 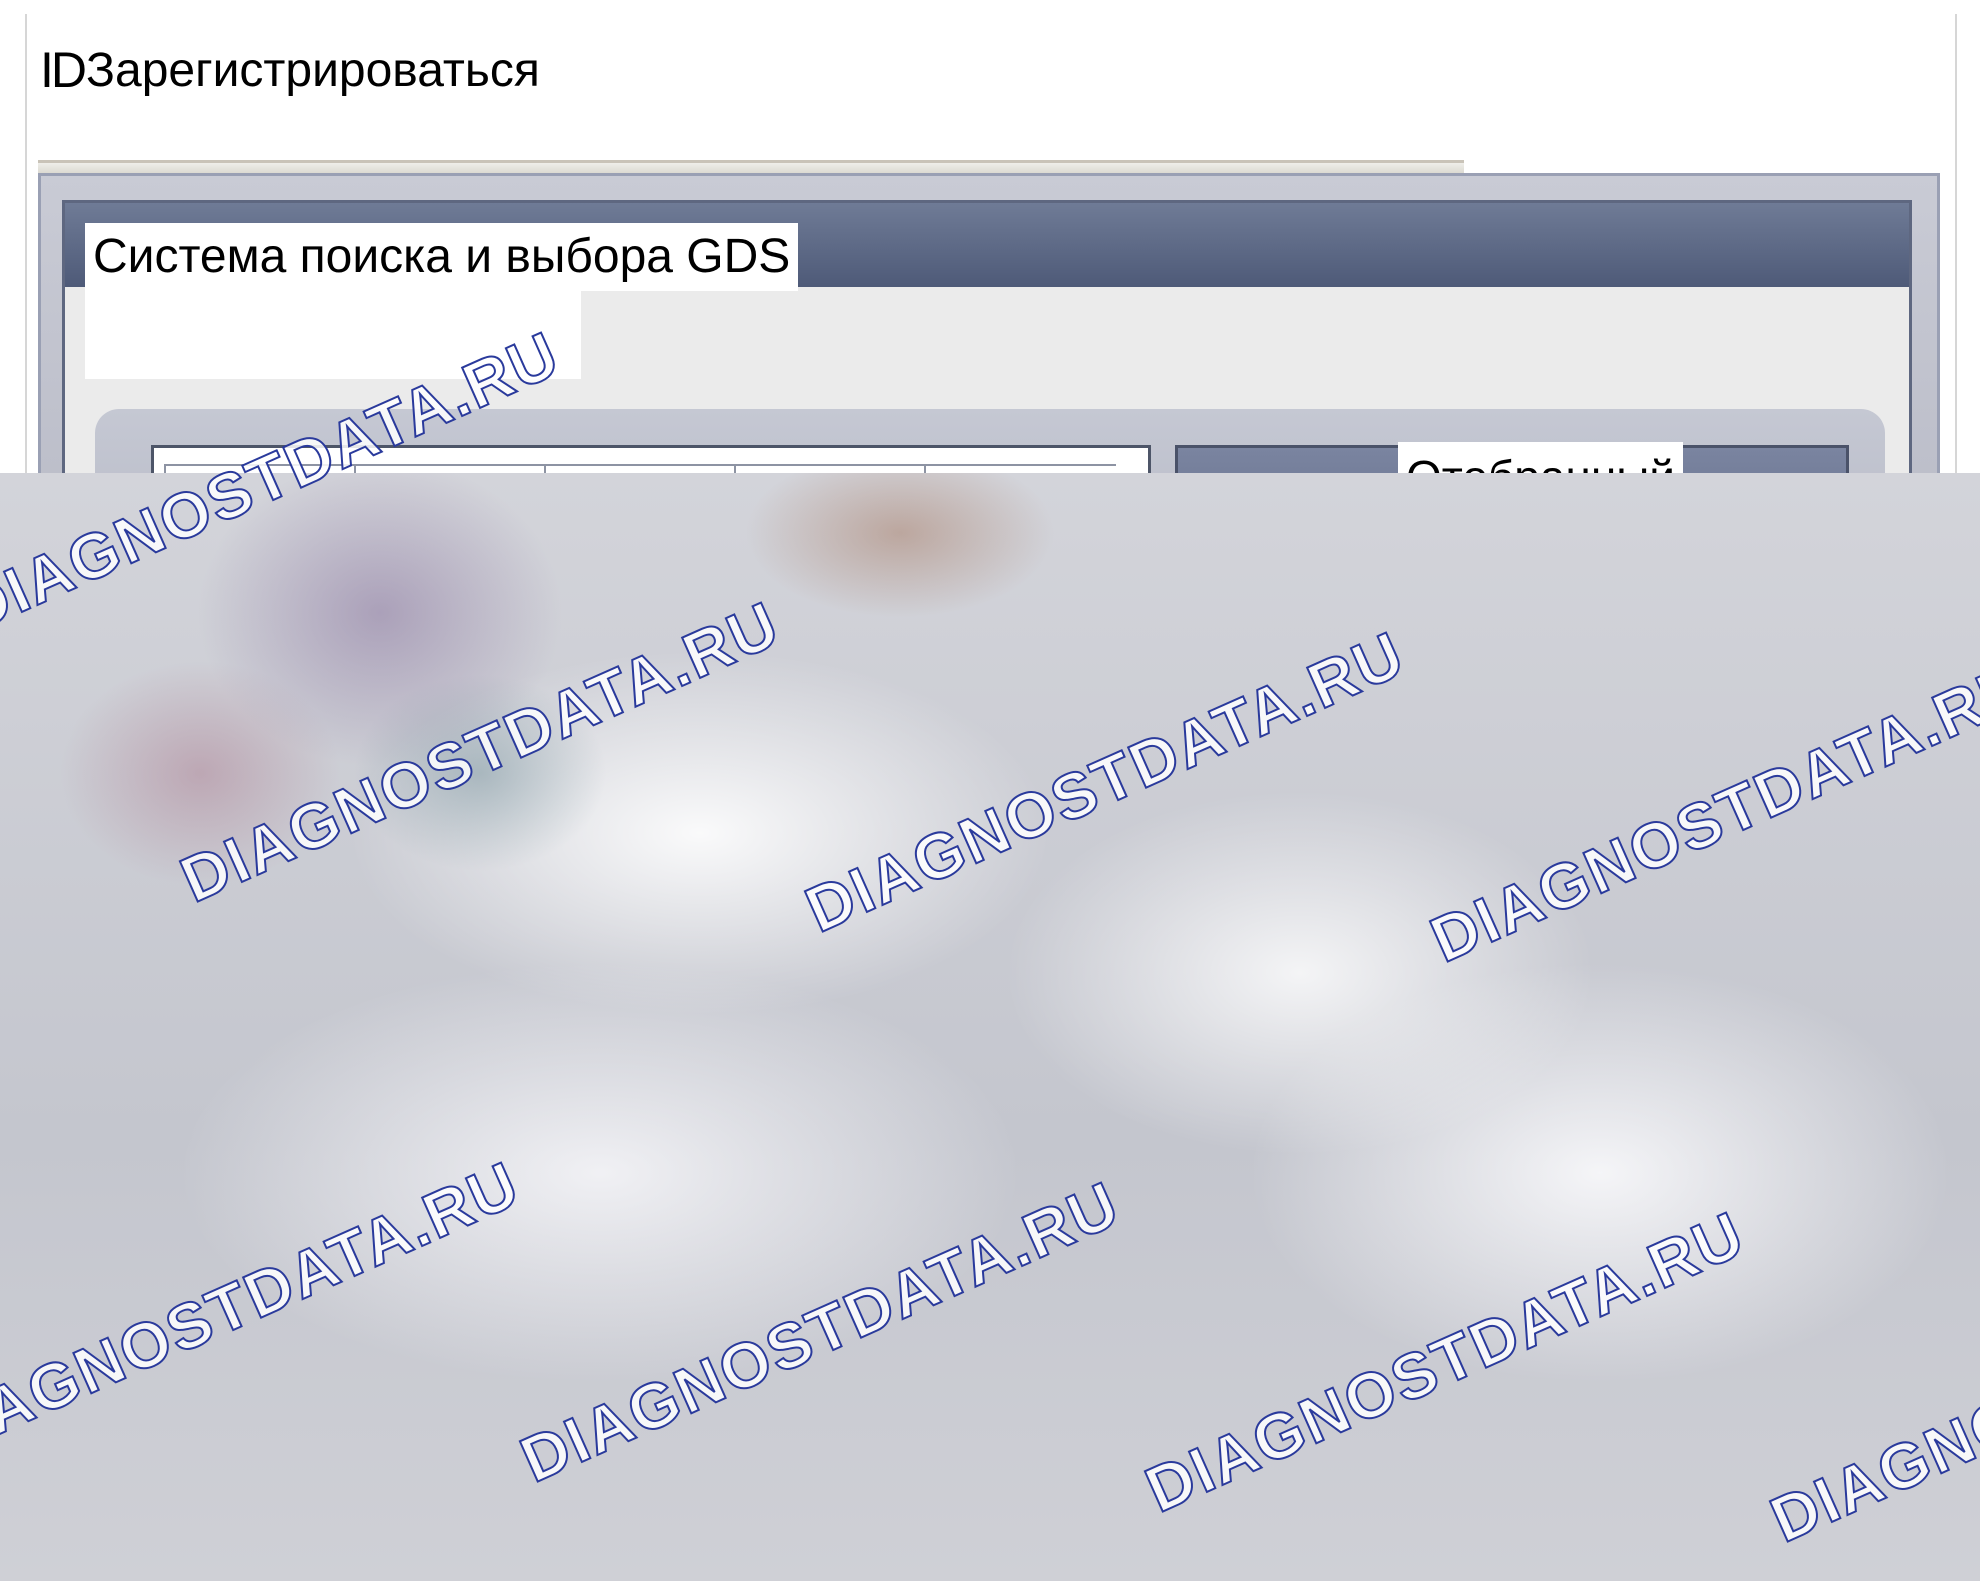 I want to click on window-titlebar: Система поиска и выбора GDS, so click(x=987, y=247).